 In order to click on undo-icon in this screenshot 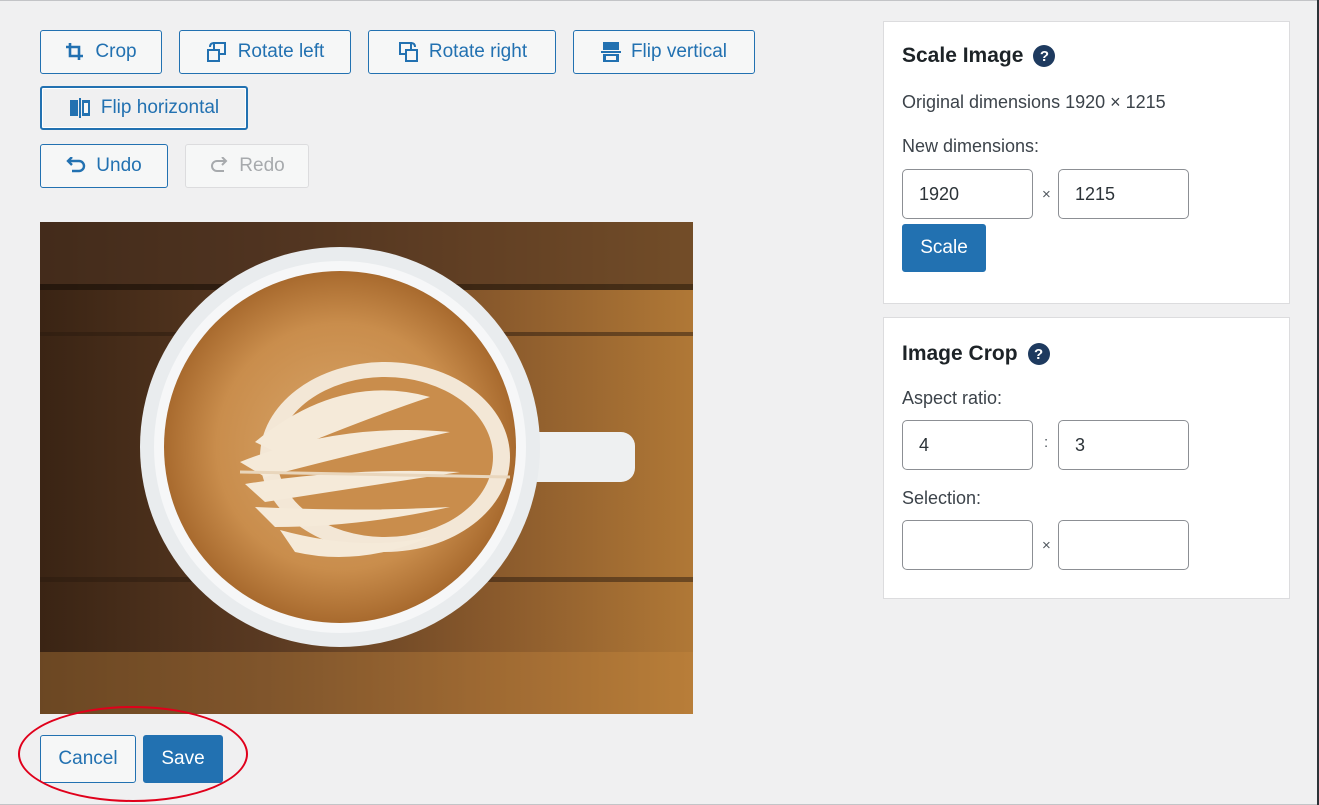, I will do `click(76, 166)`.